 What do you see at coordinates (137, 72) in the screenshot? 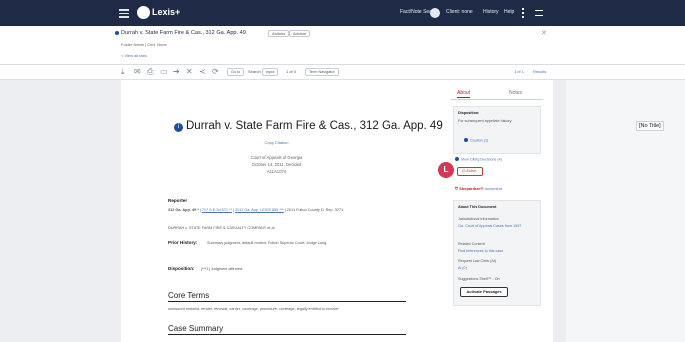
I see `email-icon: ✉` at bounding box center [137, 72].